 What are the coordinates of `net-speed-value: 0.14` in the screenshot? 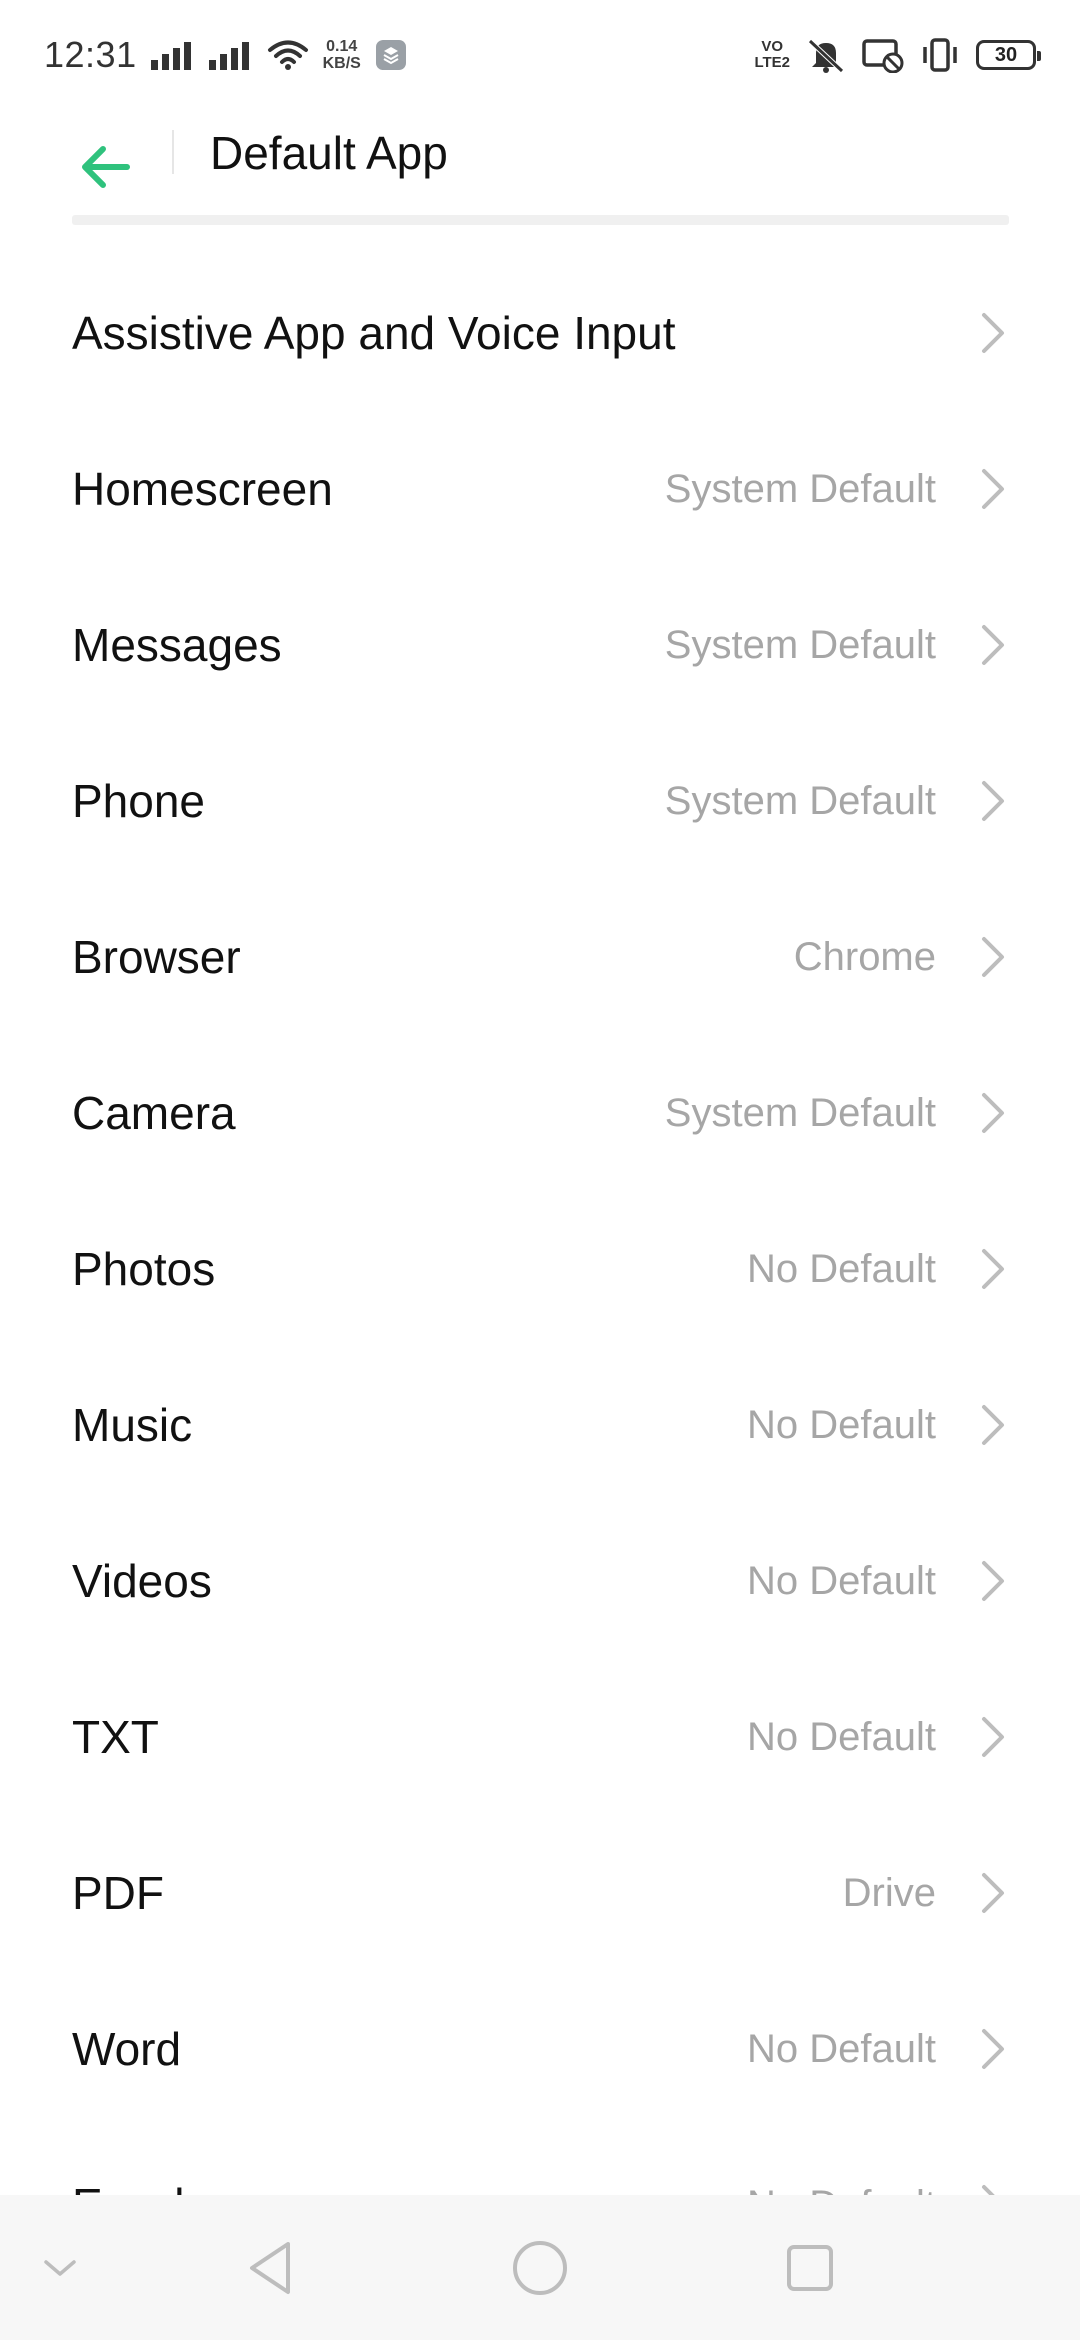 It's located at (342, 46).